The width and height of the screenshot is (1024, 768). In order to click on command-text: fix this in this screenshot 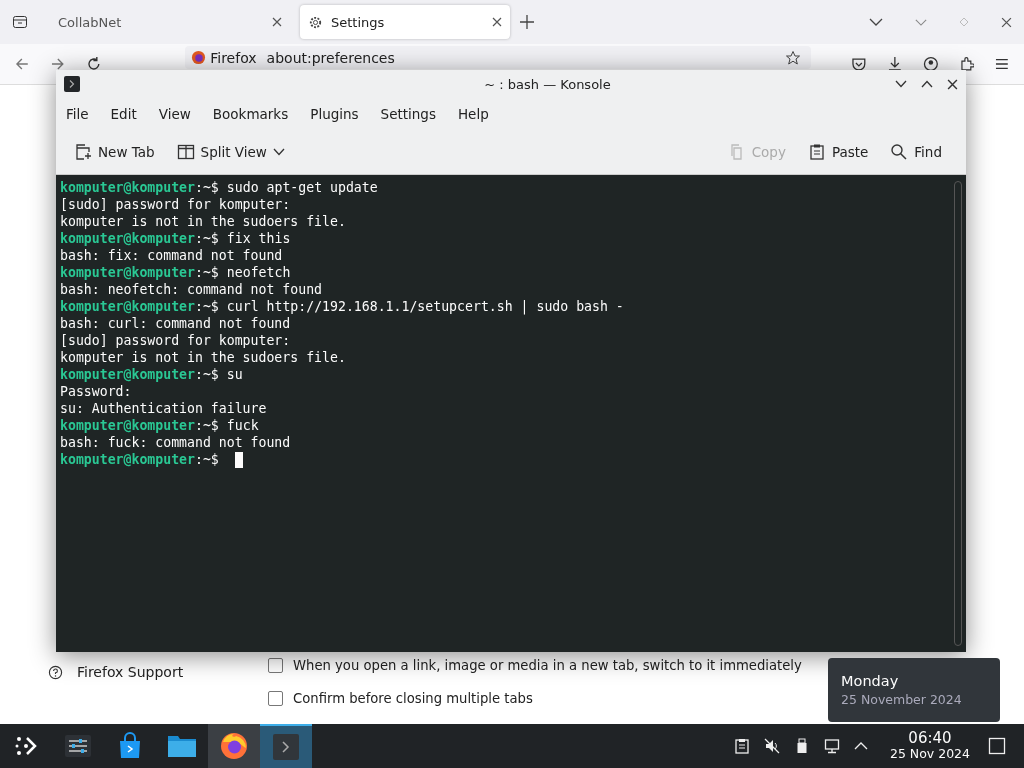, I will do `click(258, 238)`.